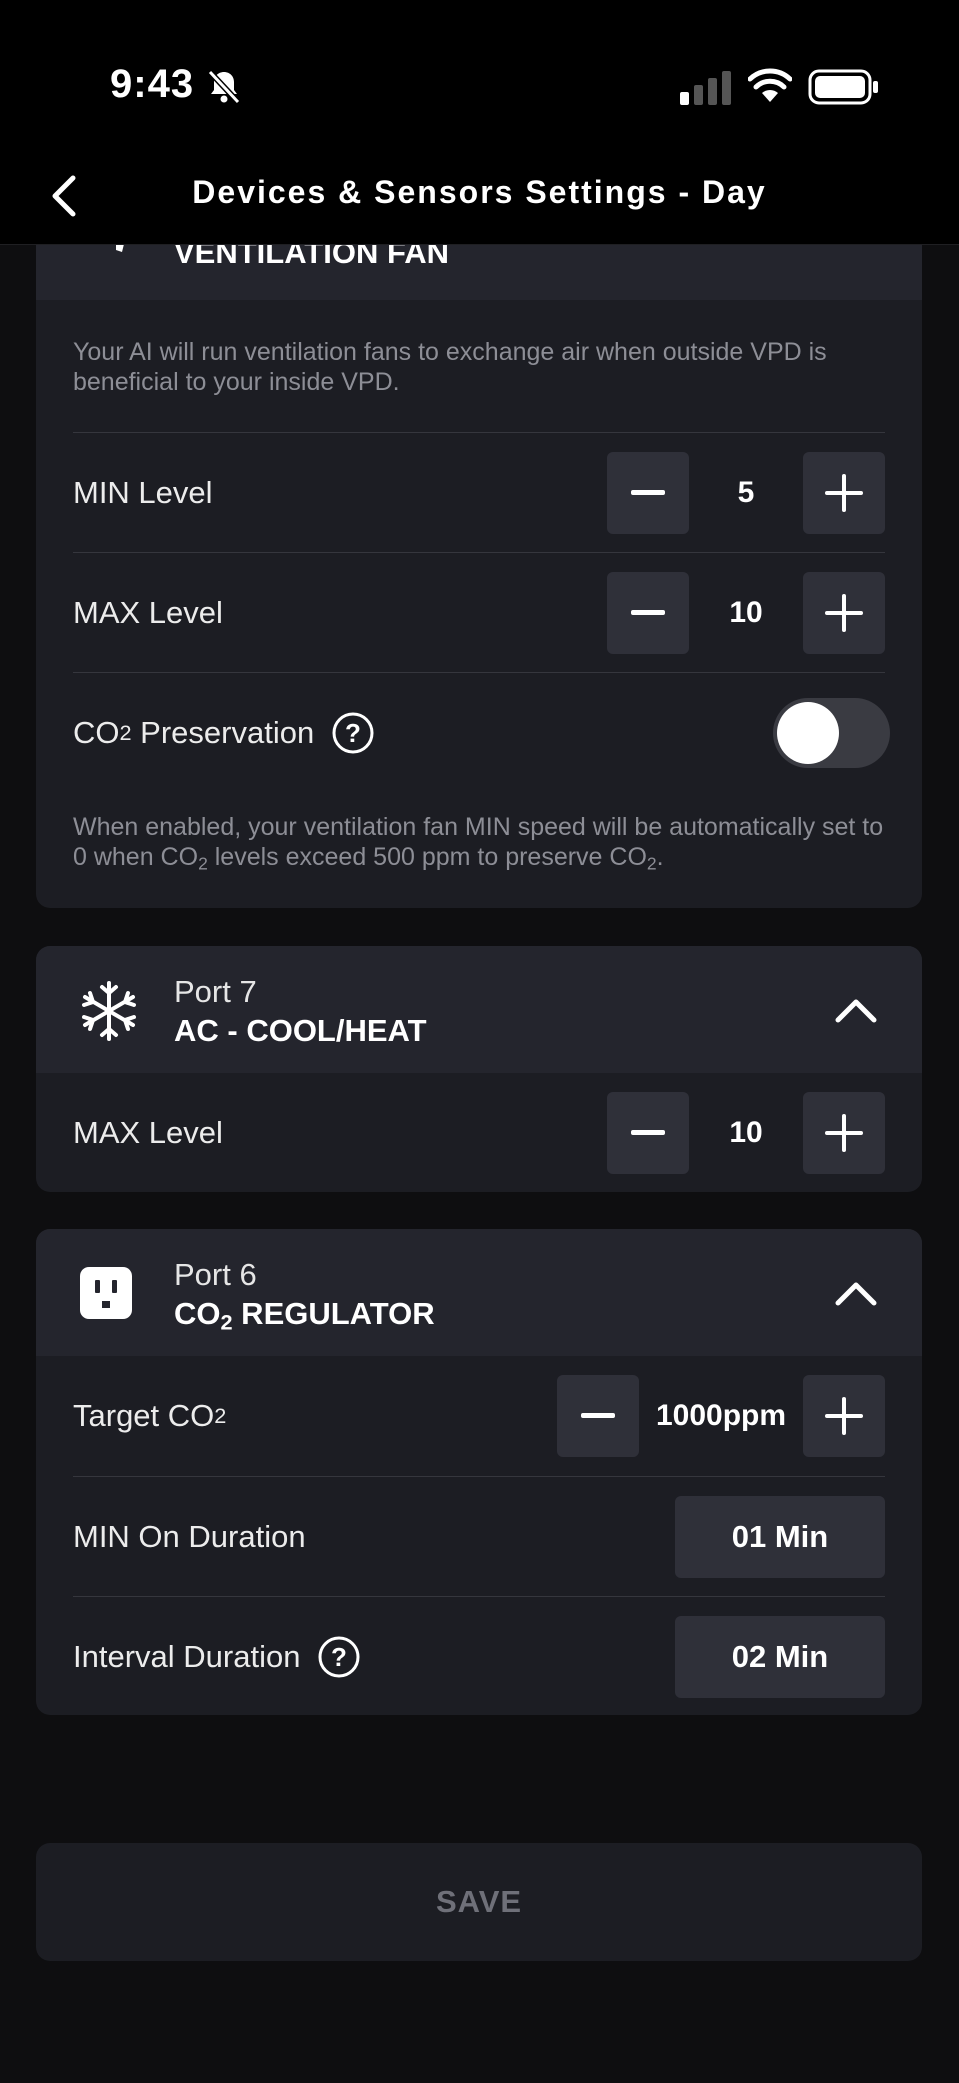 The image size is (959, 2083). Describe the element at coordinates (197, 1313) in the screenshot. I see `co2-card-name-prefix: CO` at that location.